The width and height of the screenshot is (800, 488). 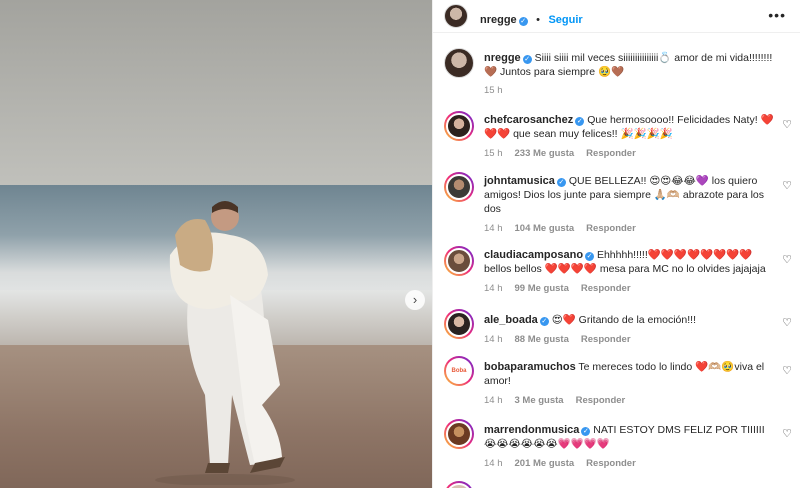 What do you see at coordinates (545, 228) in the screenshot?
I see `comment-likes: 104 Me gusta` at bounding box center [545, 228].